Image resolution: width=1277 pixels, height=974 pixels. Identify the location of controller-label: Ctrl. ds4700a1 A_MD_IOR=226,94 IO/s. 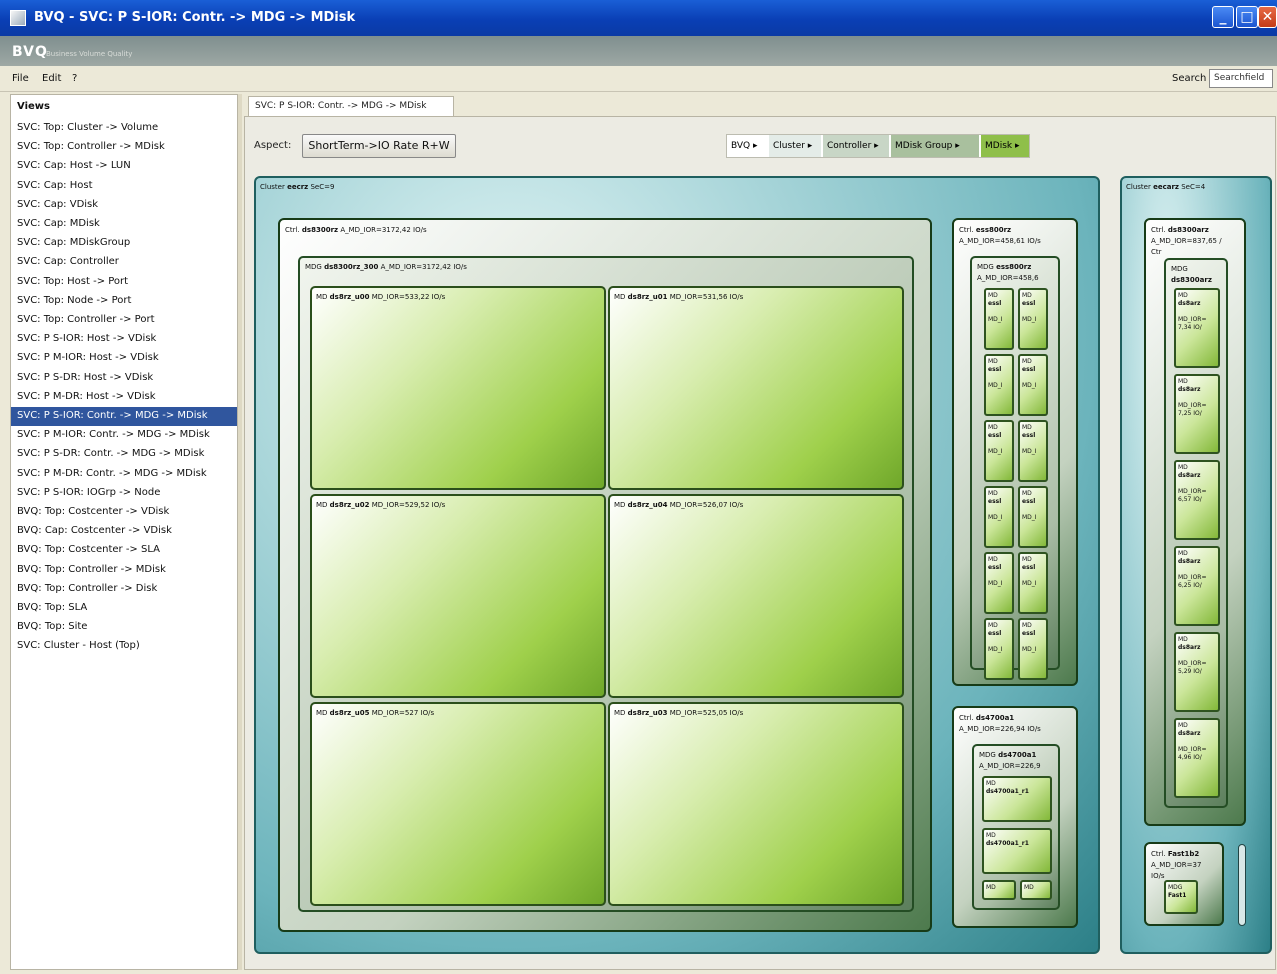
(1000, 723).